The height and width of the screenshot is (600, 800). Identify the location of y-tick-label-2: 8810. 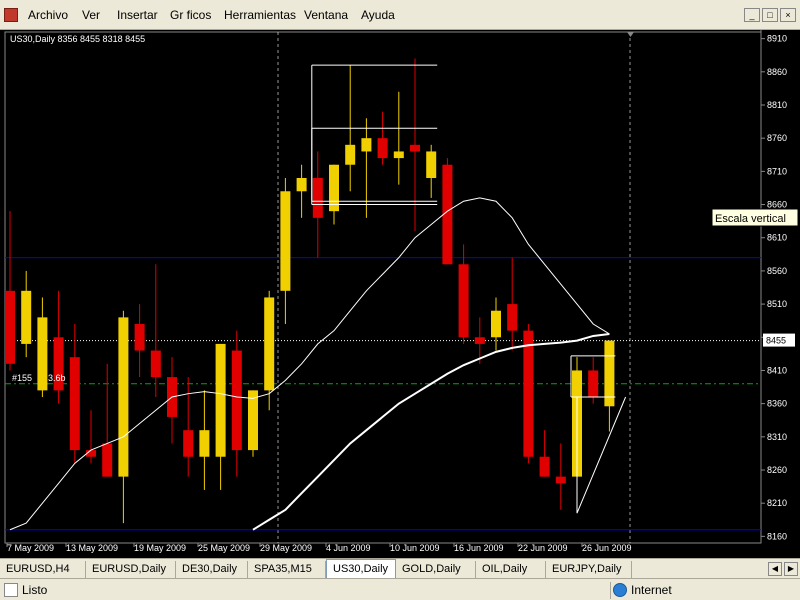
(777, 105).